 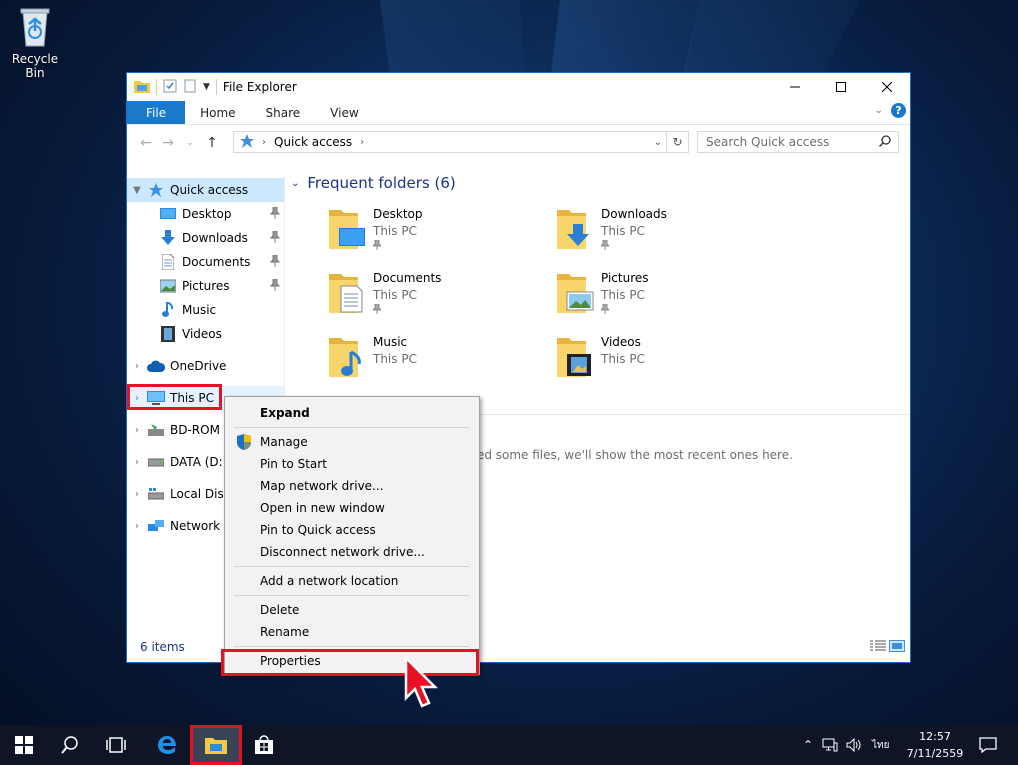 I want to click on task-view-button, so click(x=116, y=745).